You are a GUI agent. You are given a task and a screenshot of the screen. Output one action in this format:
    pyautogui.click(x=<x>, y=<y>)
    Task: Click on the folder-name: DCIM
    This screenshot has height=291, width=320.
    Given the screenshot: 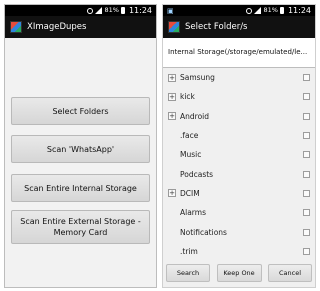 What is the action you would take?
    pyautogui.click(x=190, y=193)
    